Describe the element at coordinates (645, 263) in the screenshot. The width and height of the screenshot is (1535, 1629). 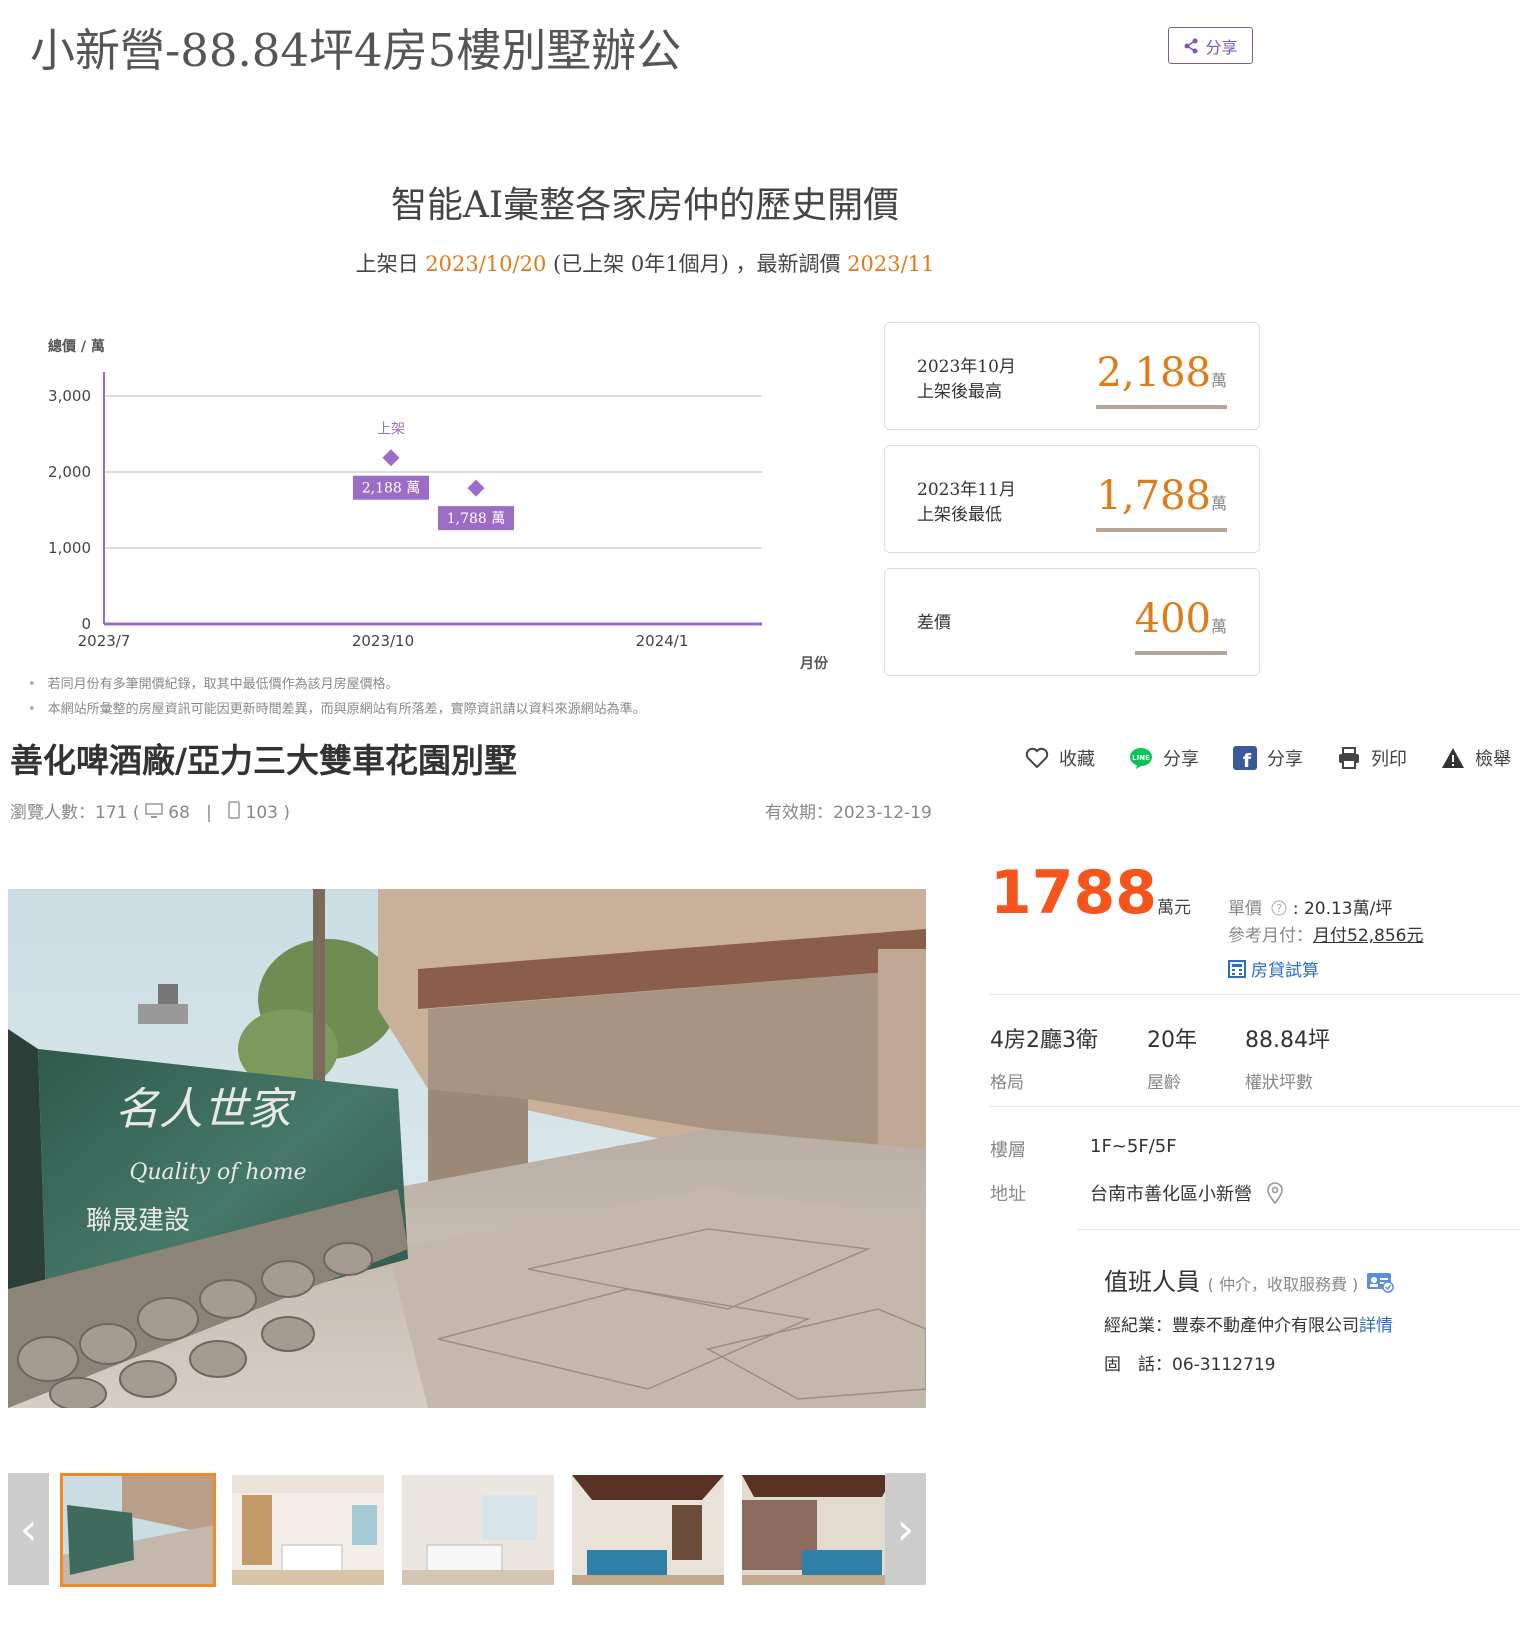
I see `ai-subtitle: 上架日 2023/10/20 (已上架 0年1個月) ，最新調價 2023/11` at that location.